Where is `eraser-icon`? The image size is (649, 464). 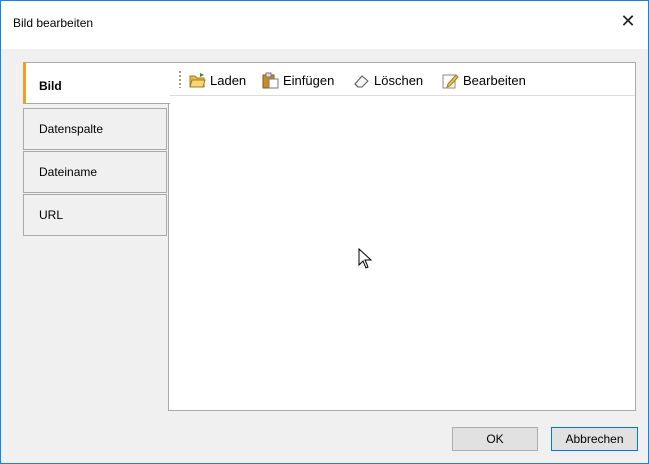 eraser-icon is located at coordinates (361, 80).